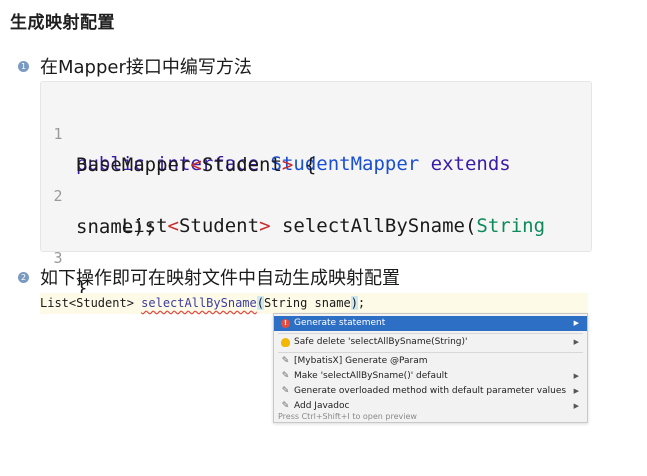  I want to click on code-line: BaseMapper<Student> {, so click(316, 148).